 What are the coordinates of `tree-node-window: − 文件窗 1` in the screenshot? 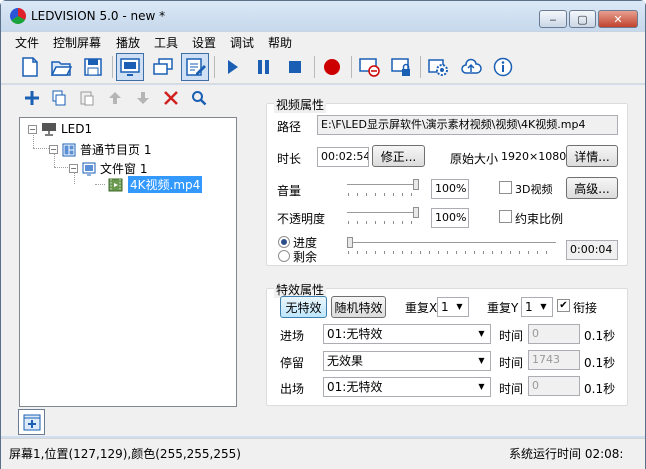 It's located at (108, 168).